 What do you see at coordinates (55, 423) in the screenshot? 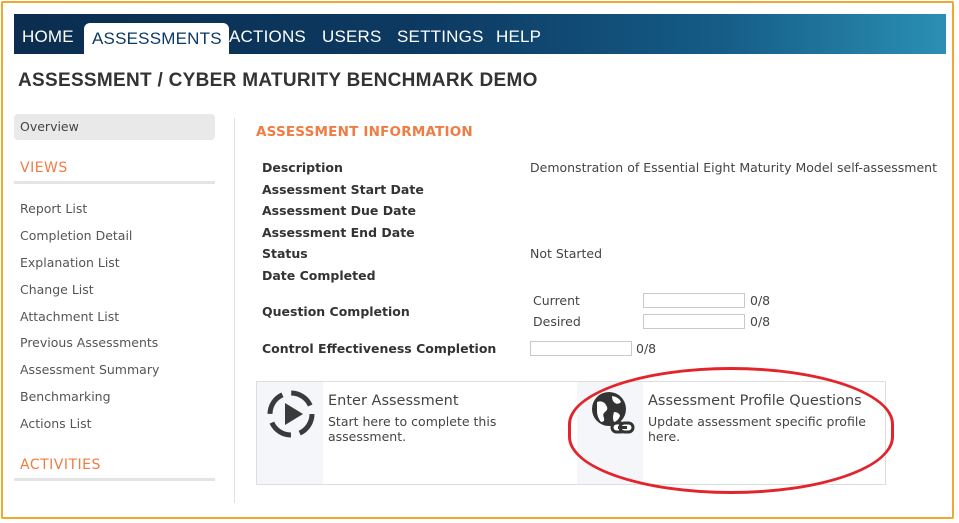
I see `sidebar-item-actions-list: Actions List` at bounding box center [55, 423].